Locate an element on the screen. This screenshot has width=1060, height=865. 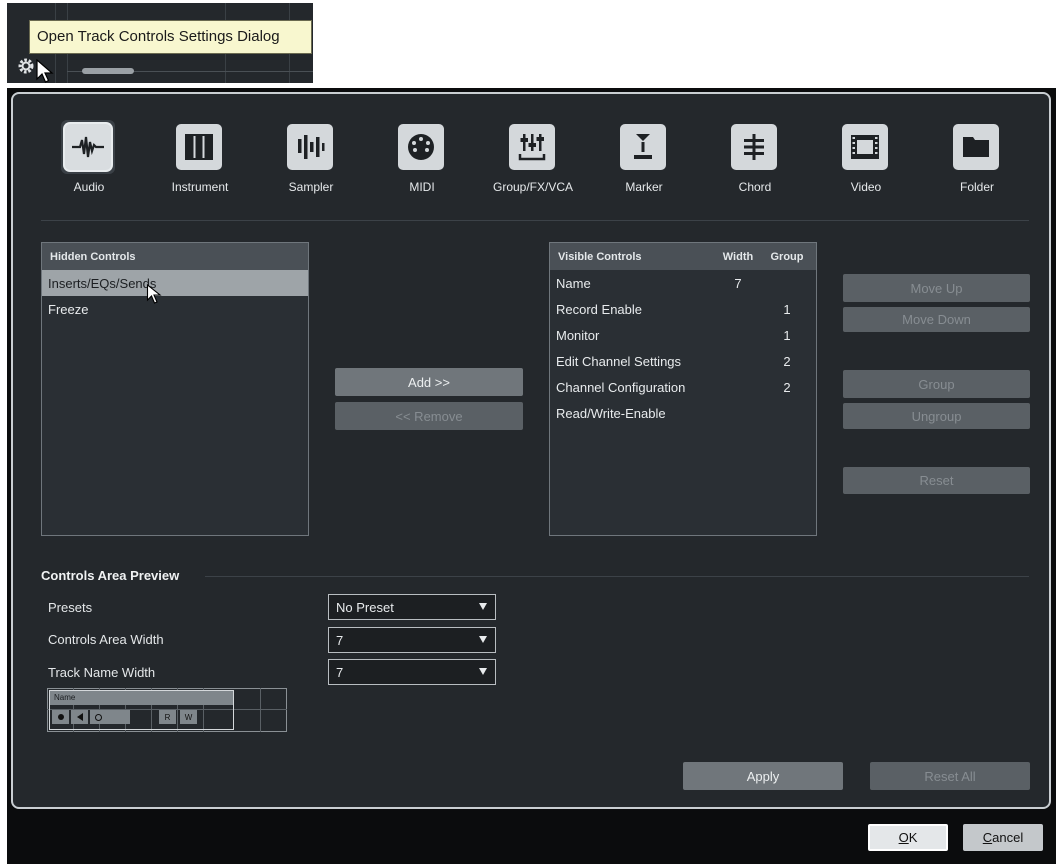
zoom-slider is located at coordinates (108, 71).